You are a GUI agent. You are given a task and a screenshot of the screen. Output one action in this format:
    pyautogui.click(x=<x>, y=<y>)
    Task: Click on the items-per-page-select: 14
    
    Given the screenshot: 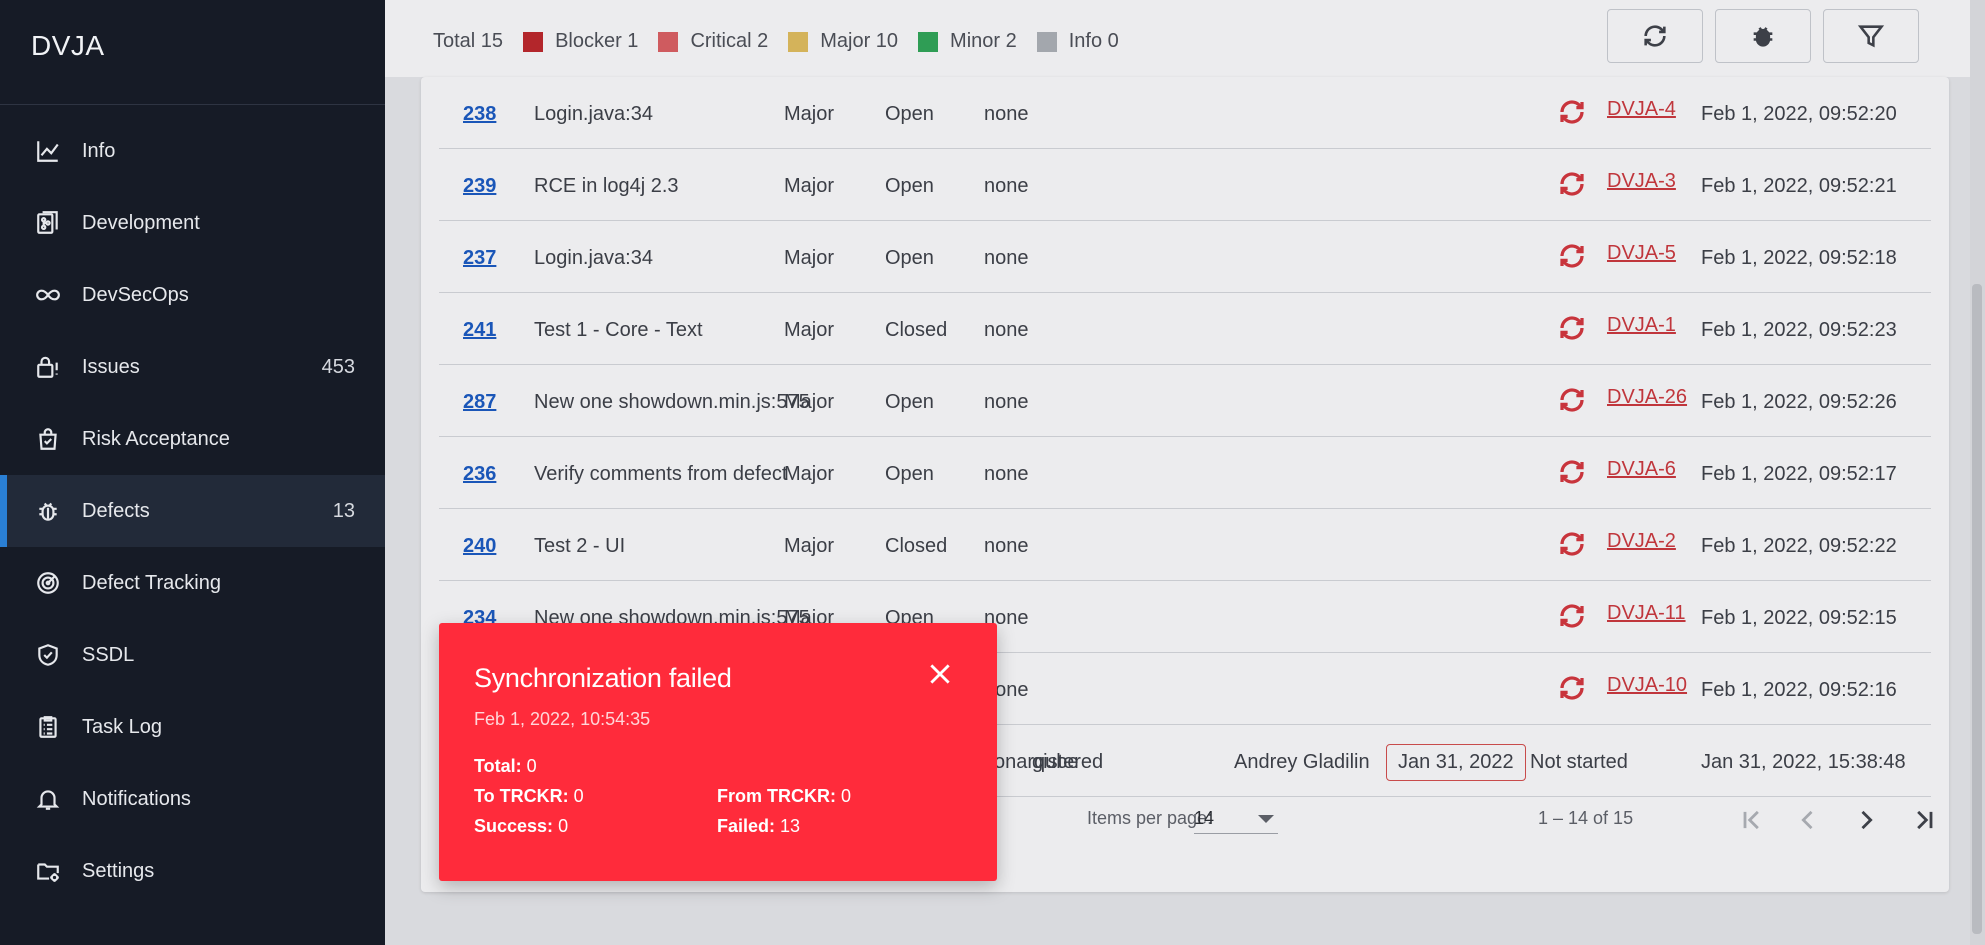 What is the action you would take?
    pyautogui.click(x=1236, y=818)
    